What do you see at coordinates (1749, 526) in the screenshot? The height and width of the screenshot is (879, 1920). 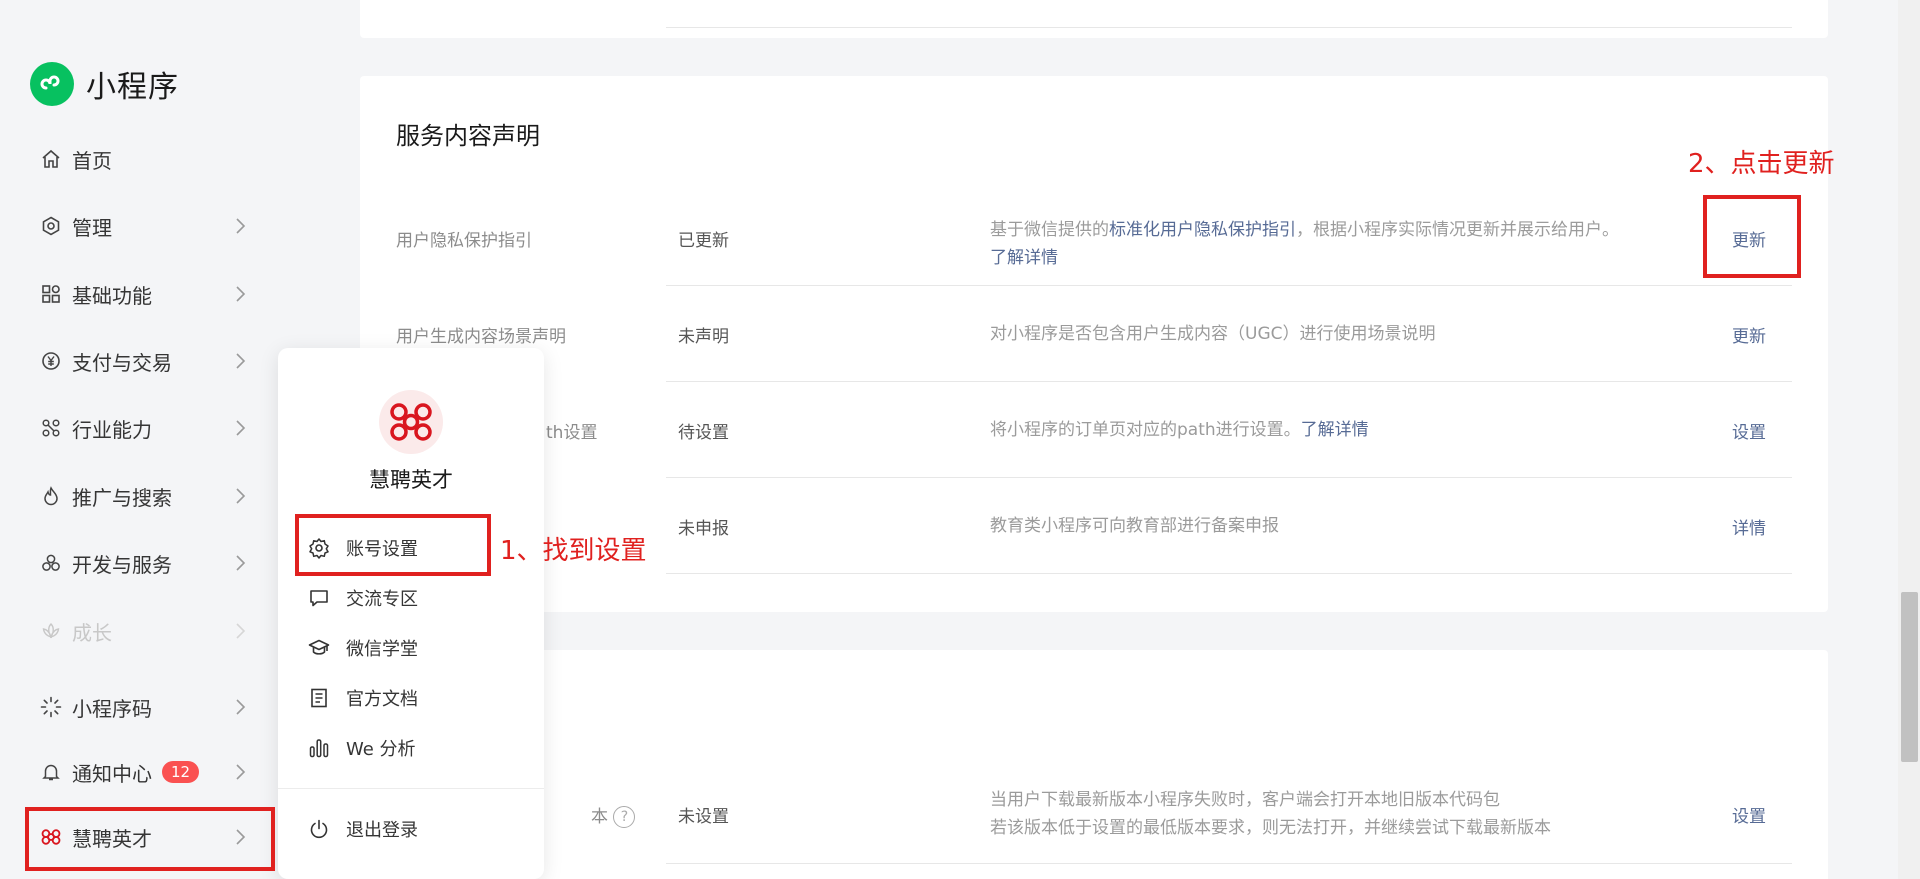 I see `education-details-button: 详情` at bounding box center [1749, 526].